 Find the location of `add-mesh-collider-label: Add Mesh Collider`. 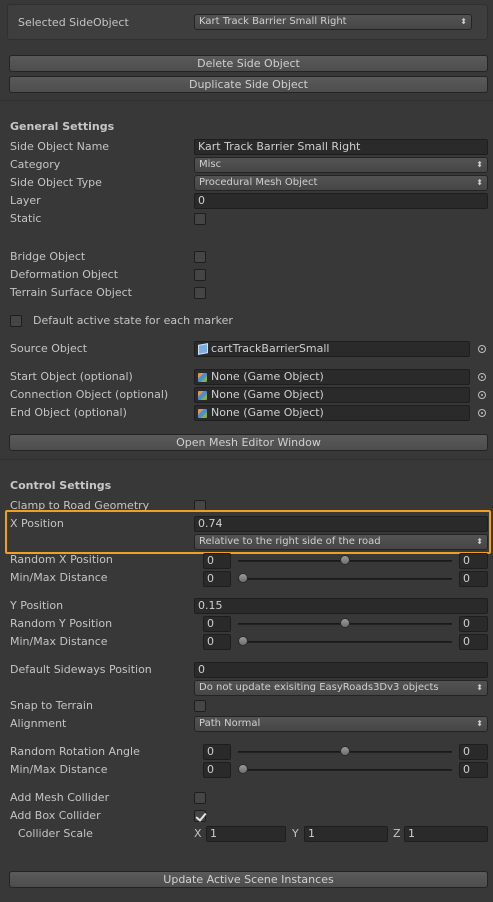

add-mesh-collider-label: Add Mesh Collider is located at coordinates (60, 797).